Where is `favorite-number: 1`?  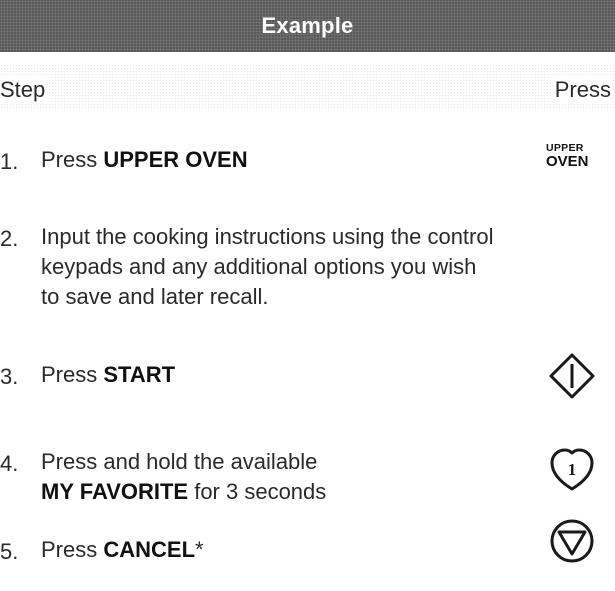 favorite-number: 1 is located at coordinates (572, 469).